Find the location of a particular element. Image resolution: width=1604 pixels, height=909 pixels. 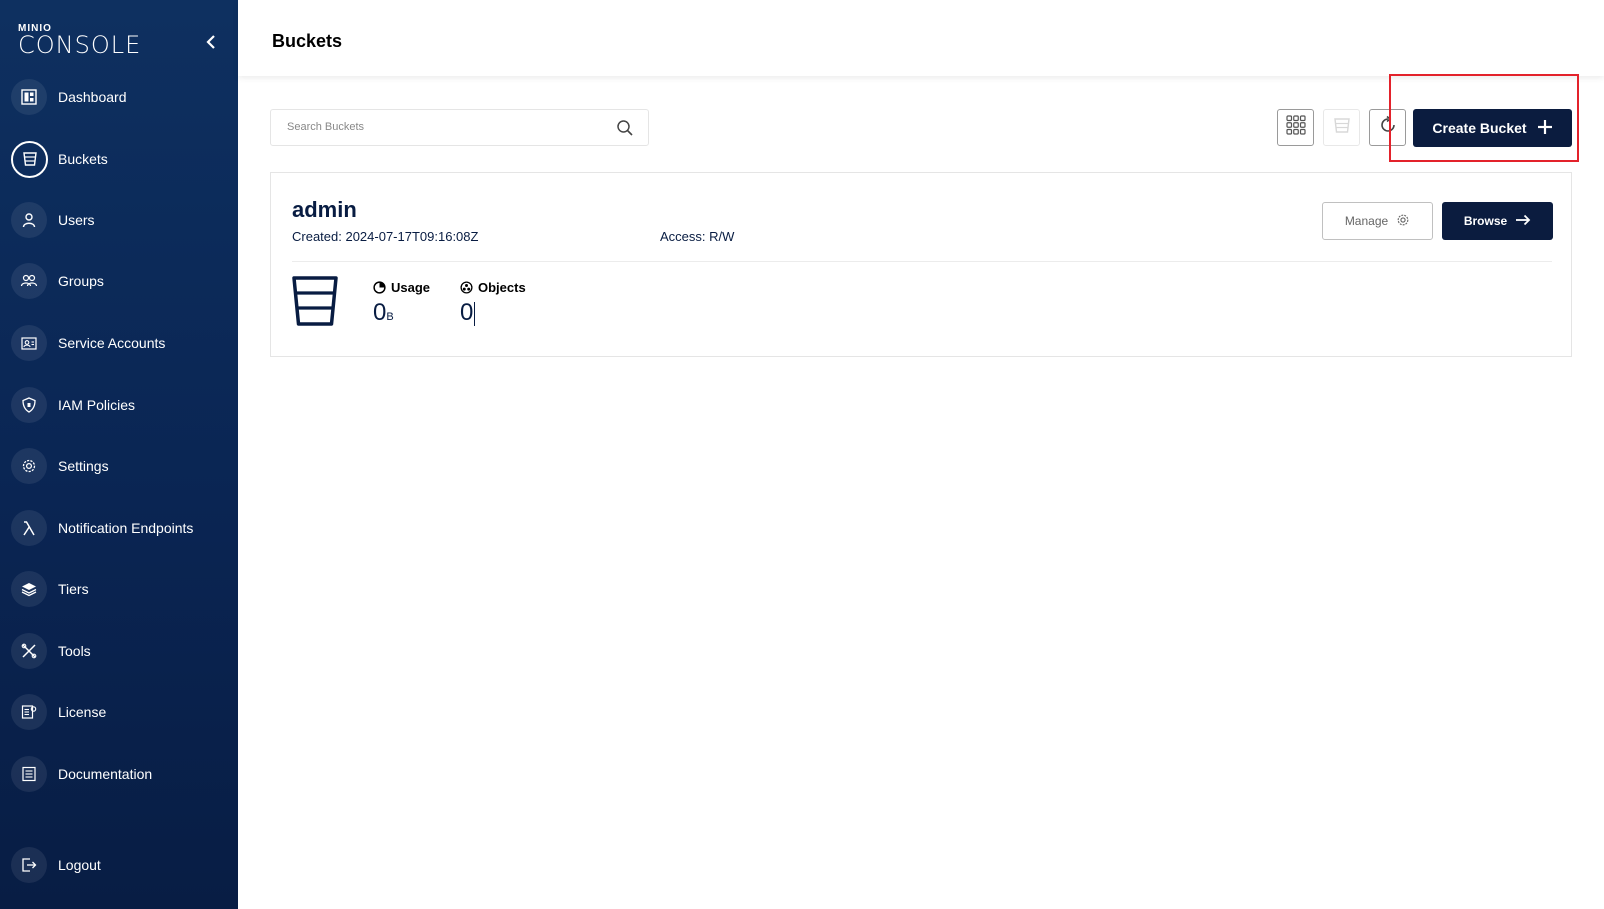

bucket-access: Access: R/W is located at coordinates (697, 236).